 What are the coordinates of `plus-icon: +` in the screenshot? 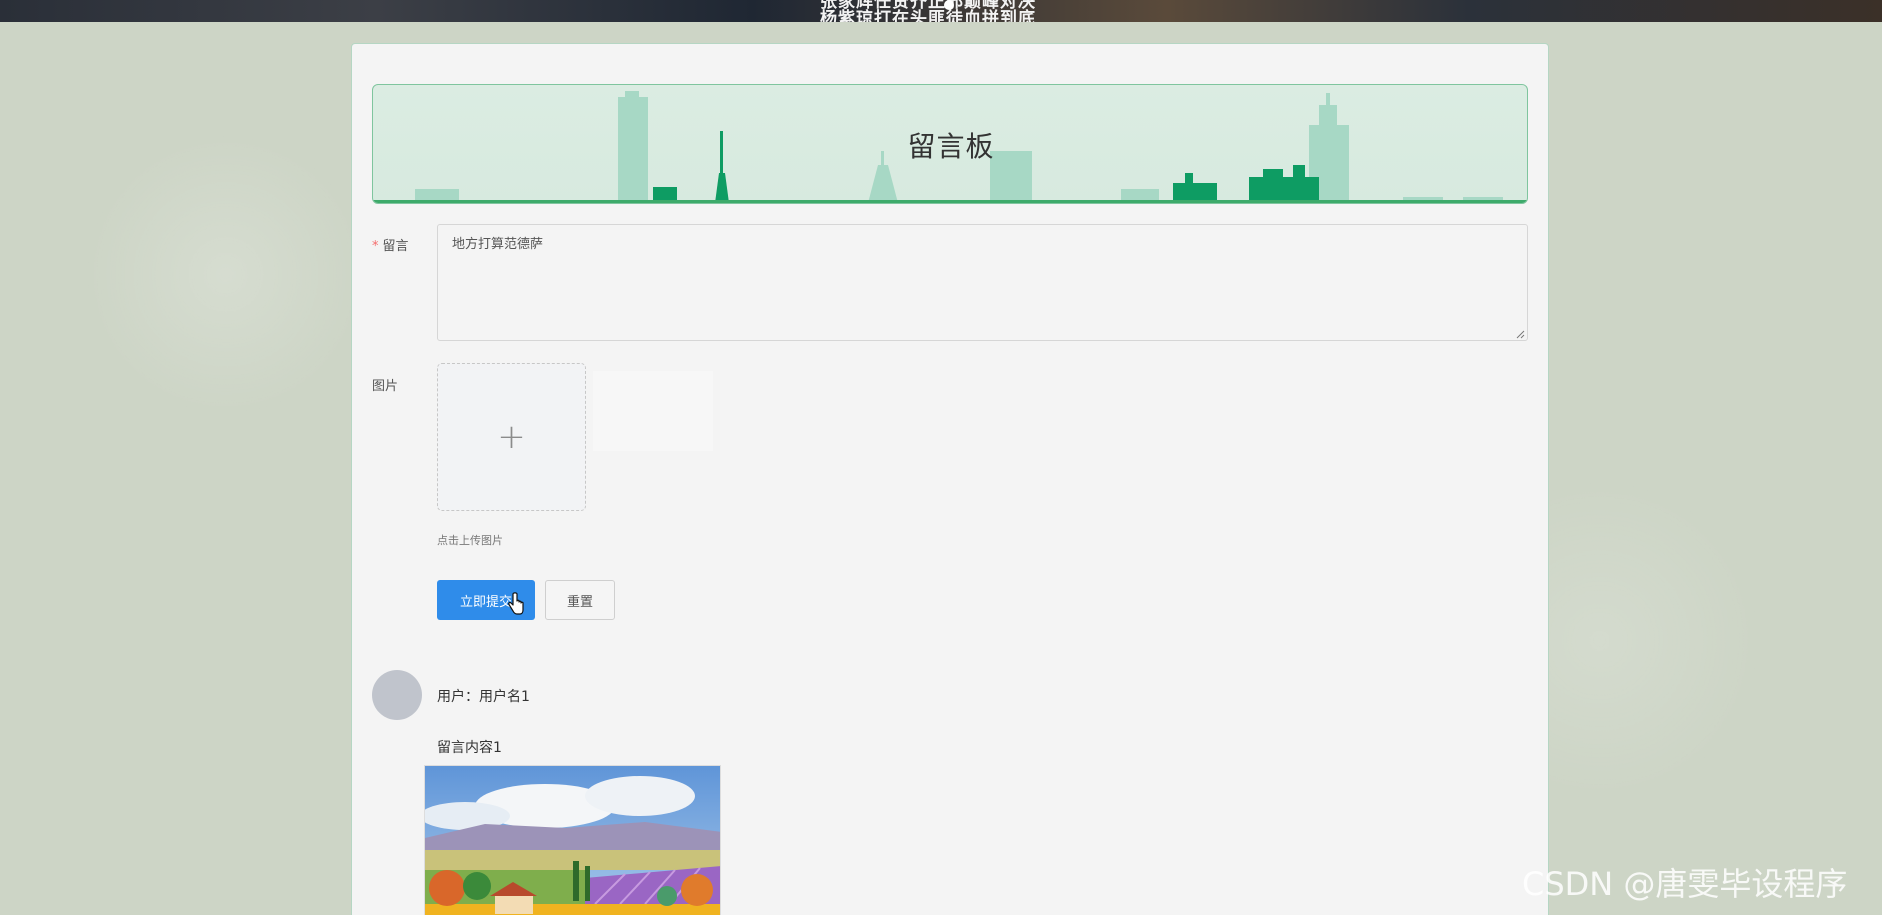 It's located at (511, 437).